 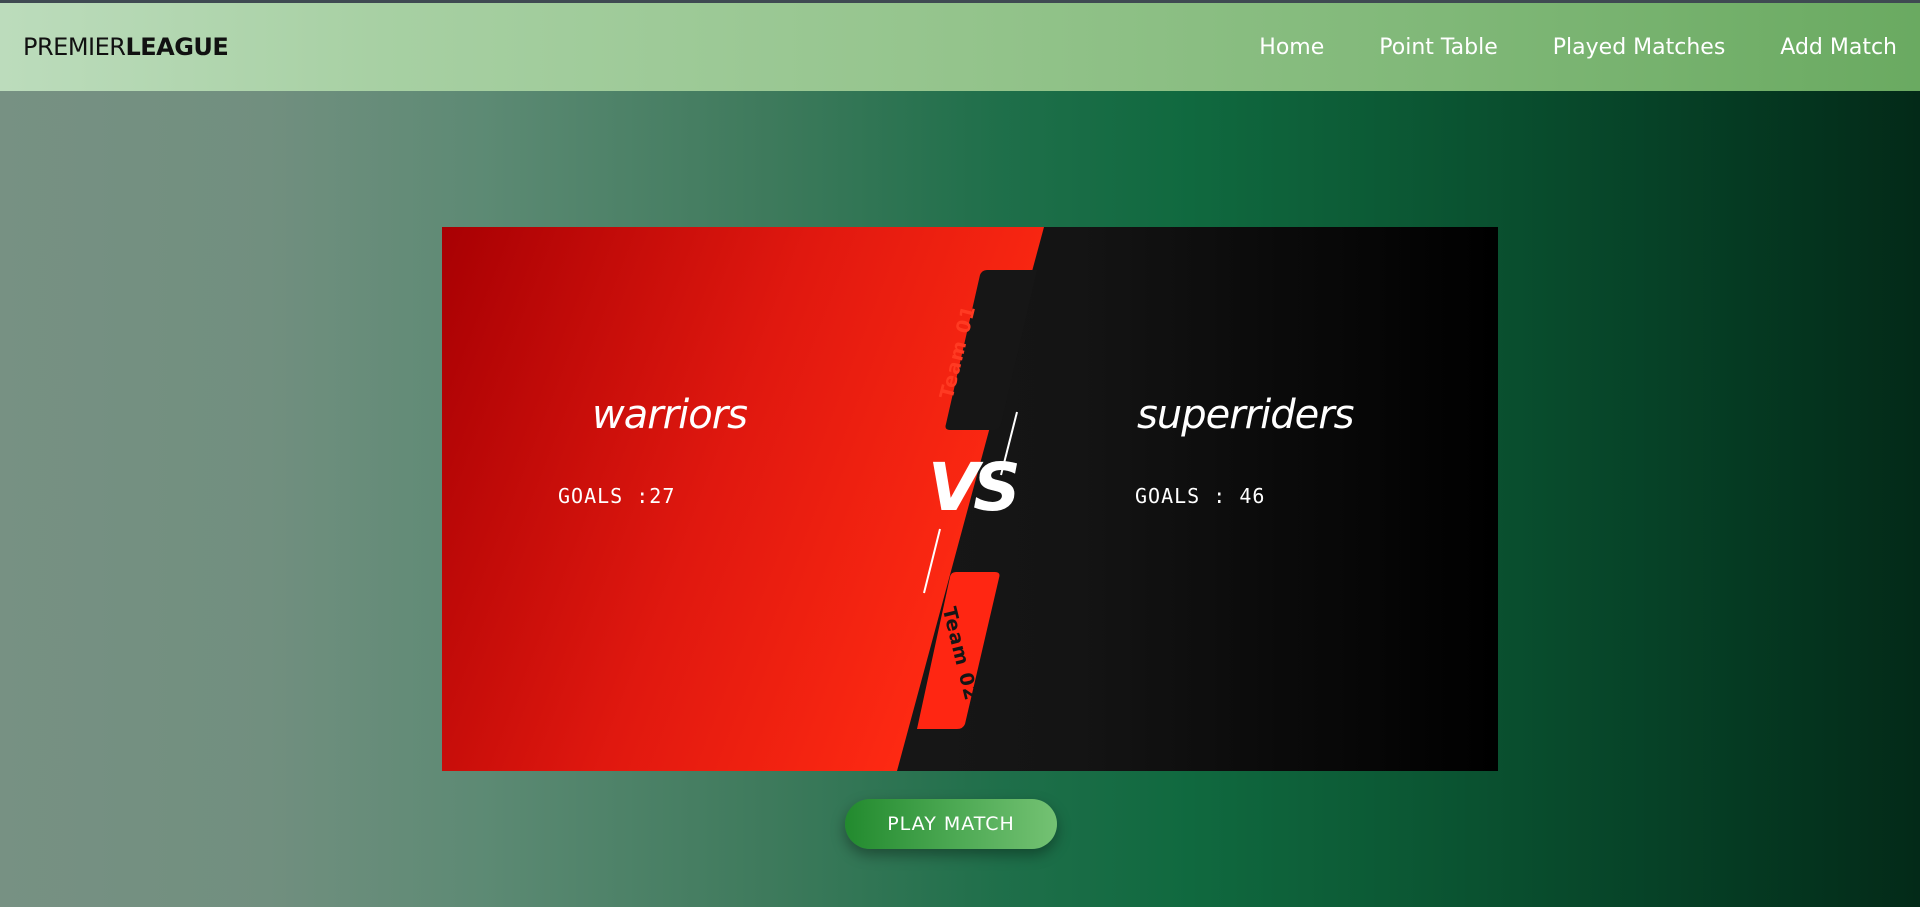 What do you see at coordinates (1291, 47) in the screenshot?
I see `nav-home: Home` at bounding box center [1291, 47].